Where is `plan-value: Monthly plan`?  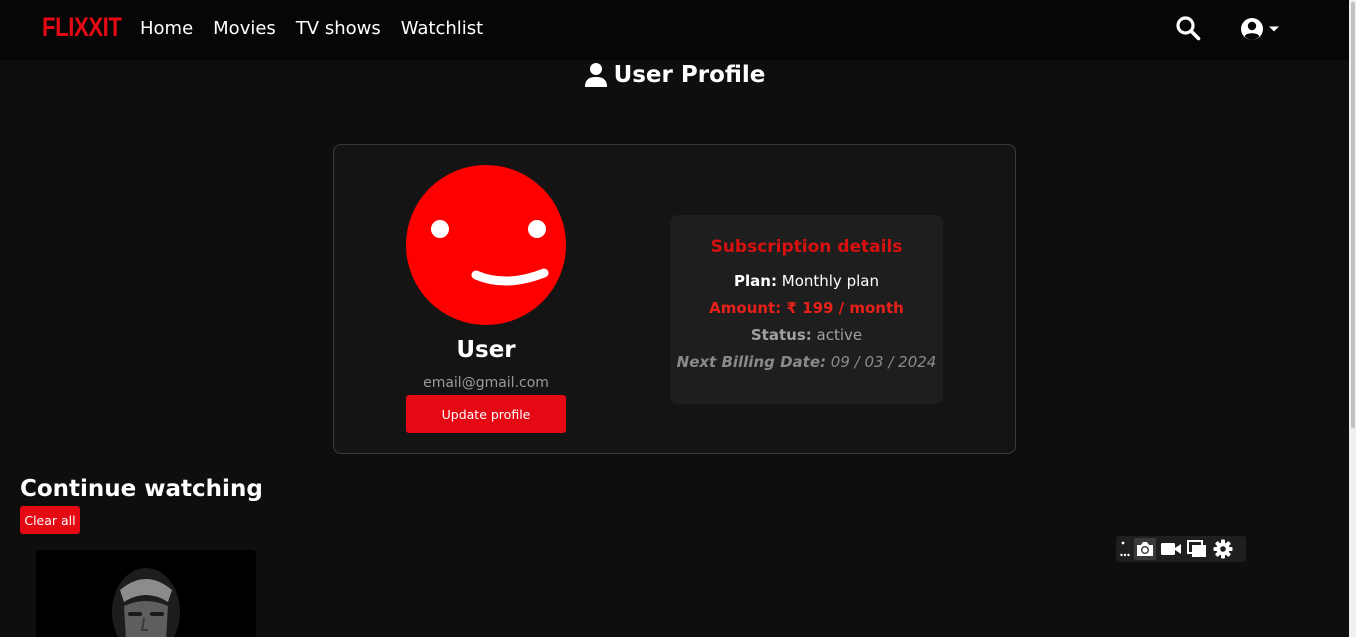
plan-value: Monthly plan is located at coordinates (830, 281).